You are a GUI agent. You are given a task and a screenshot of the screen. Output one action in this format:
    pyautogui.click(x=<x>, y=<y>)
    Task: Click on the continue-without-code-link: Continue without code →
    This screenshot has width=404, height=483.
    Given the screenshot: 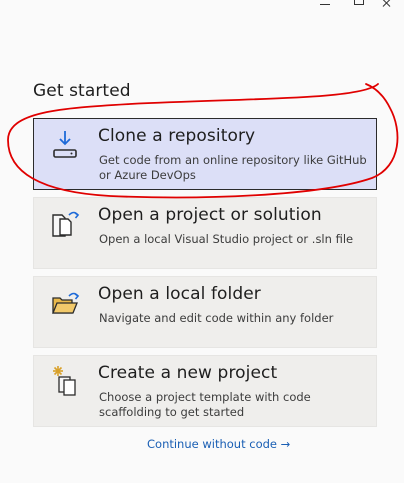 What is the action you would take?
    pyautogui.click(x=218, y=444)
    